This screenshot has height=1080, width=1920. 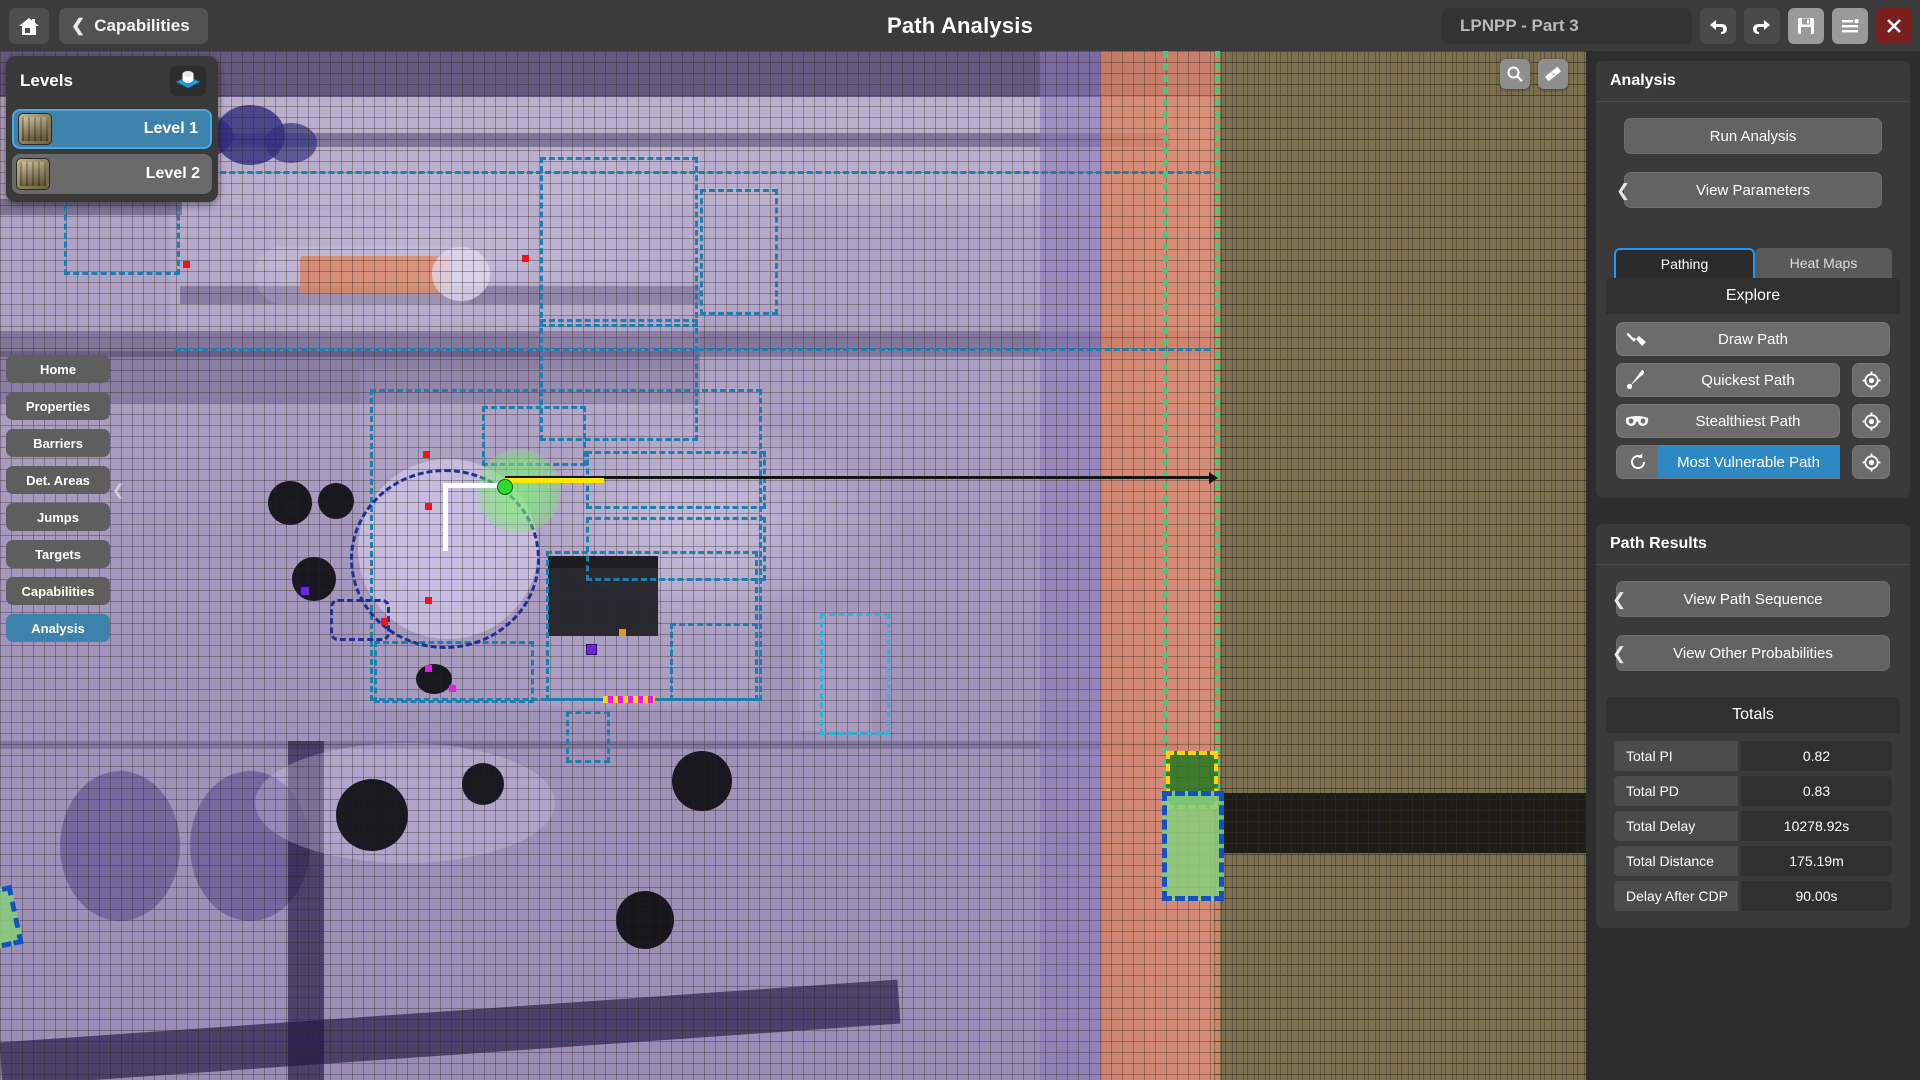 I want to click on view-other-probabilities-button: ❮ View Other Probabilities, so click(x=1751, y=653).